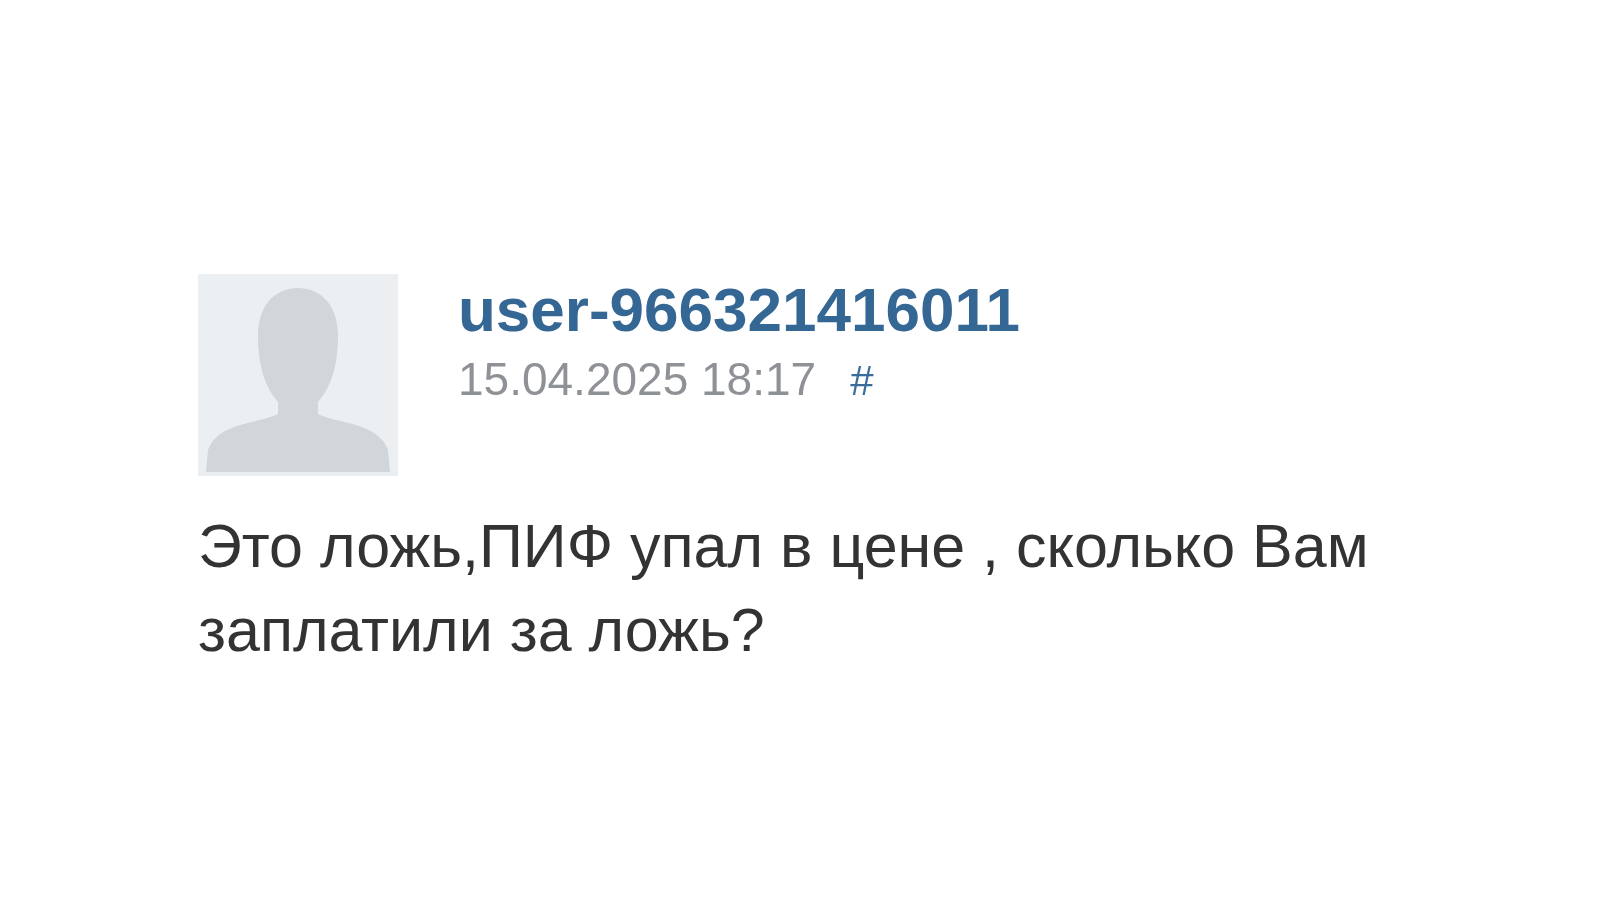 The height and width of the screenshot is (900, 1600). Describe the element at coordinates (862, 381) in the screenshot. I see `permalink: #` at that location.